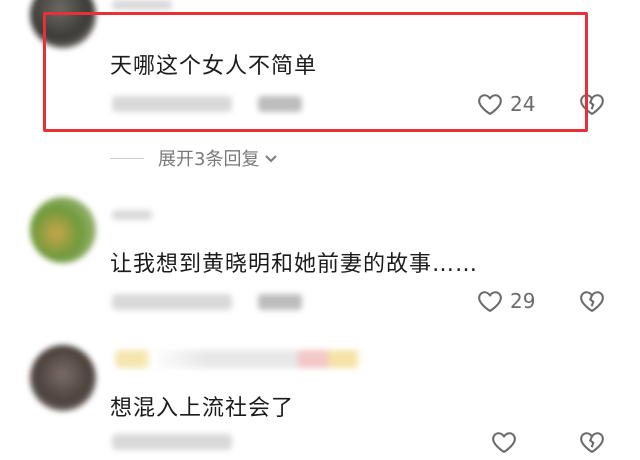 This screenshot has height=460, width=640. Describe the element at coordinates (209, 159) in the screenshot. I see `expand-replies-label: 展开3条回复` at that location.